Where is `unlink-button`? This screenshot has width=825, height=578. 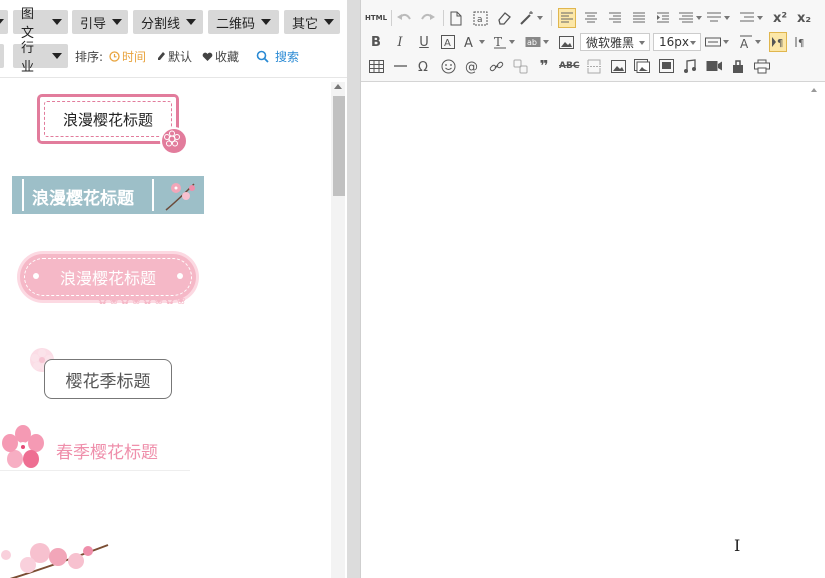
unlink-button is located at coordinates (520, 66).